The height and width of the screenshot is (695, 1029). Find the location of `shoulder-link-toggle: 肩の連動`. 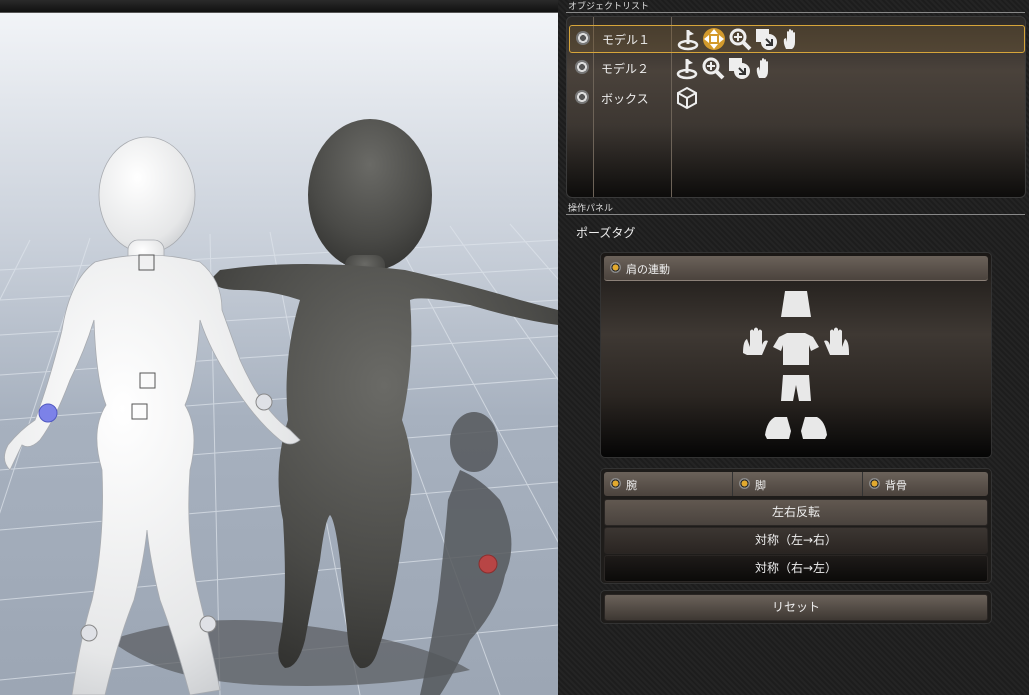

shoulder-link-toggle: 肩の連動 is located at coordinates (796, 268).